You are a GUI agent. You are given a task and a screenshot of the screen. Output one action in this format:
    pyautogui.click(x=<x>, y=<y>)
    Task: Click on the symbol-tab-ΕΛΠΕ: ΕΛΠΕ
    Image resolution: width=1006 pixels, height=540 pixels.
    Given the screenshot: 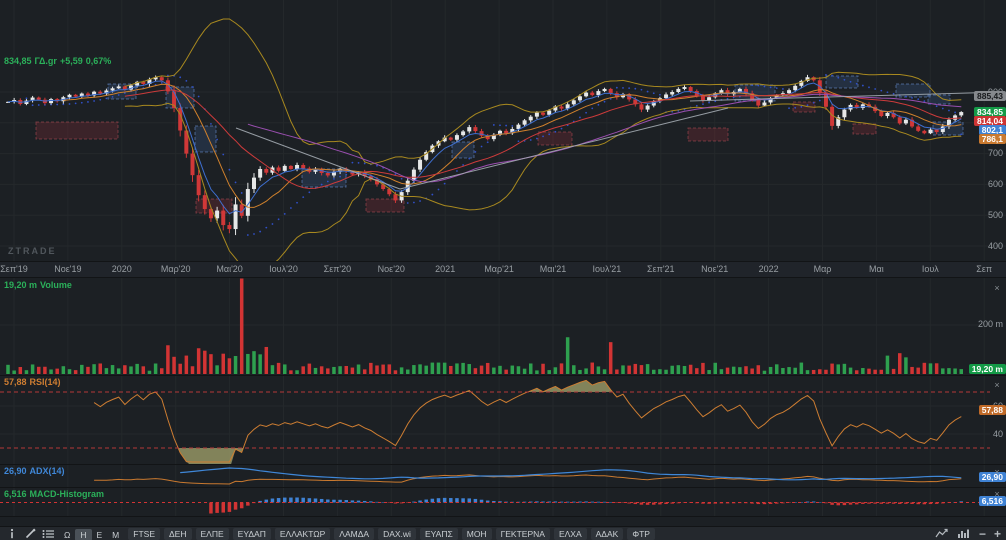 What is the action you would take?
    pyautogui.click(x=212, y=533)
    